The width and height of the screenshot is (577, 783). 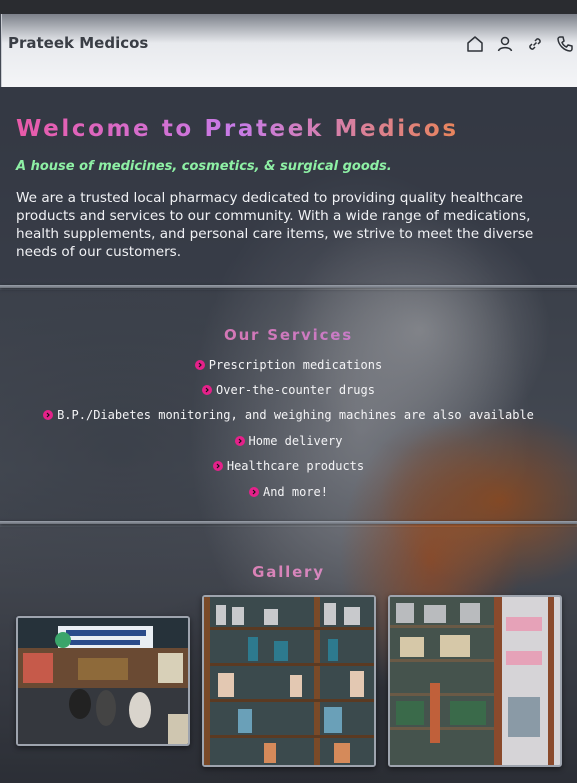 I want to click on nav-icons, so click(x=520, y=44).